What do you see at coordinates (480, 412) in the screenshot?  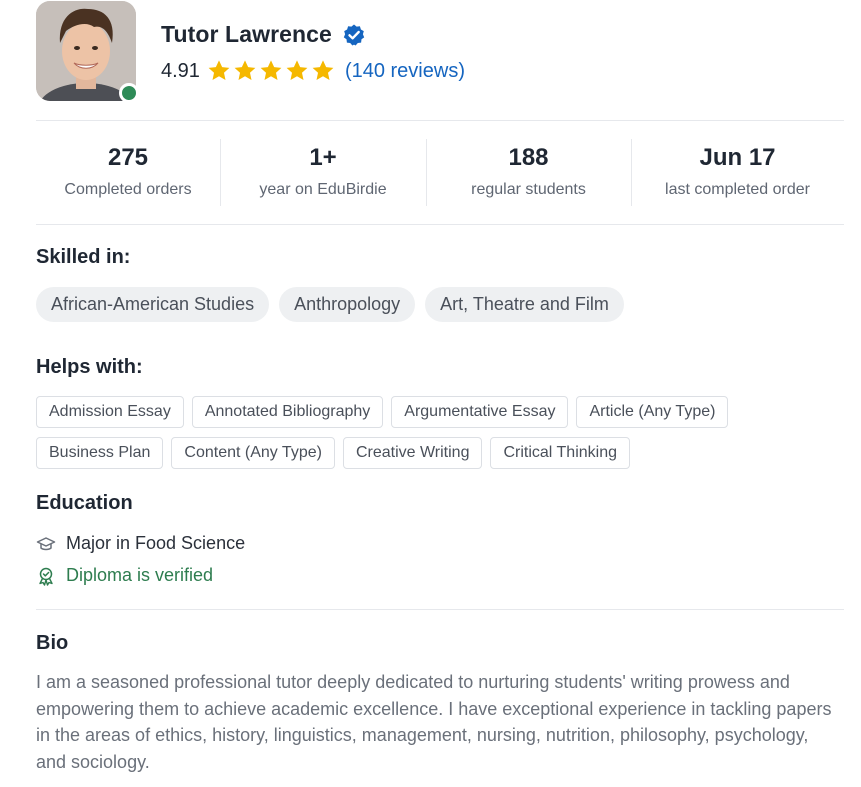 I see `help-chip: Argumentative Essay` at bounding box center [480, 412].